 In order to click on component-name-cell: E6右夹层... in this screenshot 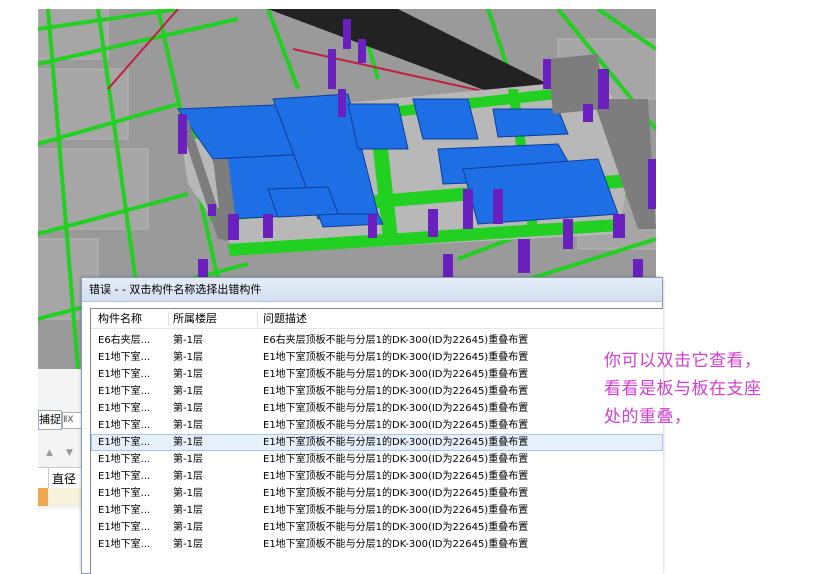, I will do `click(124, 340)`.